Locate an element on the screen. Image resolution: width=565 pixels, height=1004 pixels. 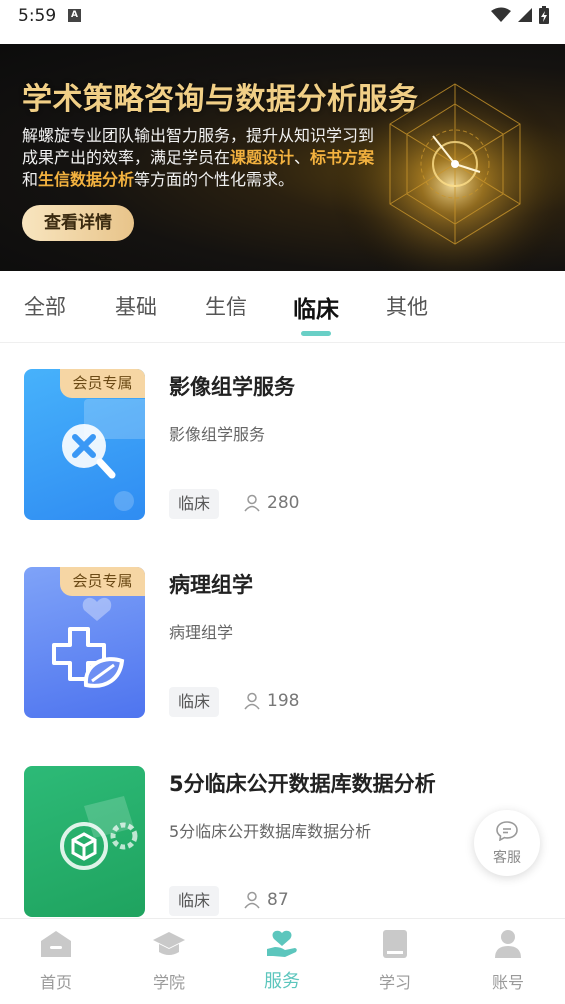
tab-all: 全部 is located at coordinates (45, 306).